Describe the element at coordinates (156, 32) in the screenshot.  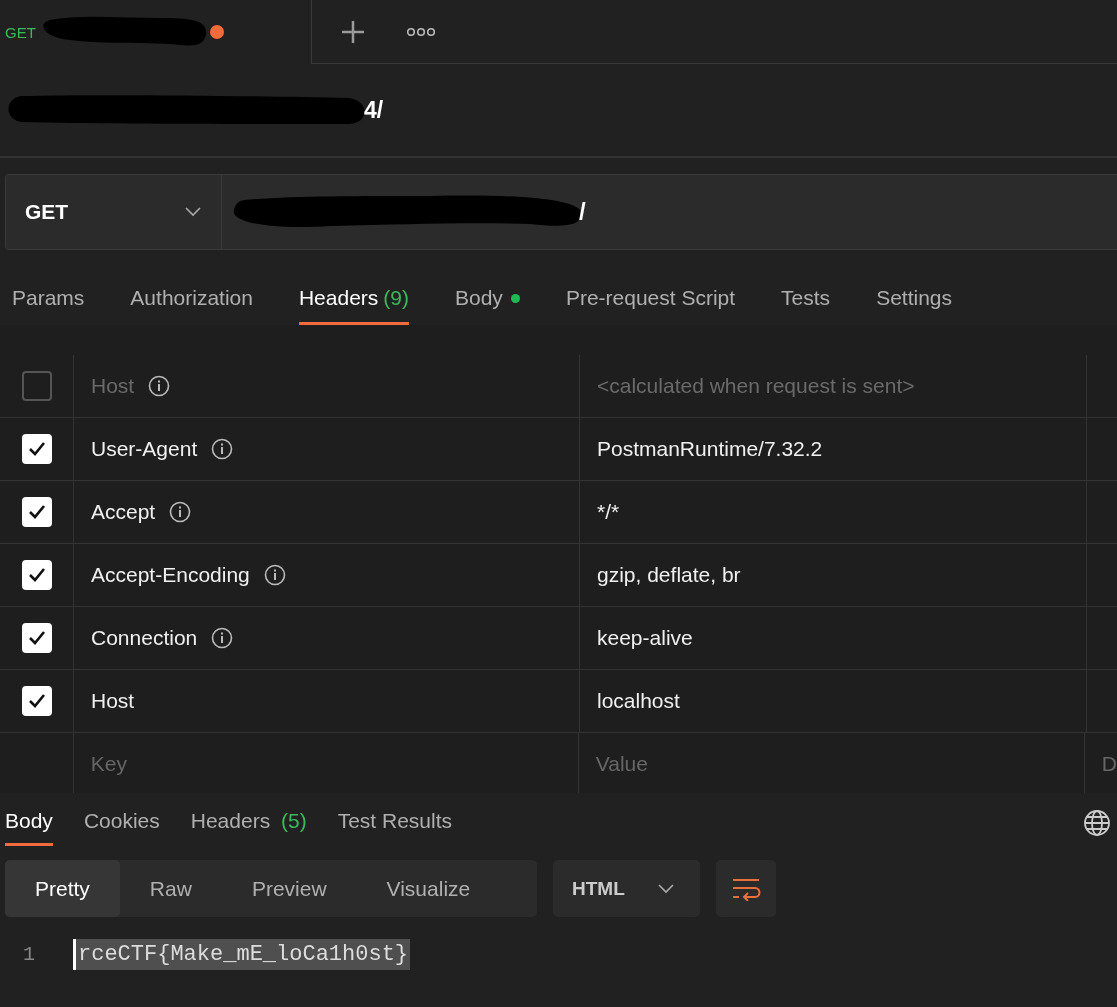
I see `request-tab: GET` at that location.